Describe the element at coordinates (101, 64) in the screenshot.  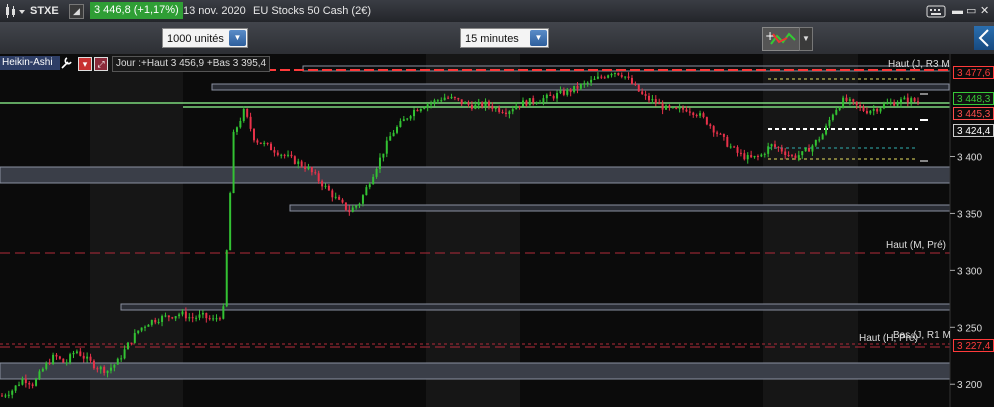
I see `expand-icon: ⤢` at that location.